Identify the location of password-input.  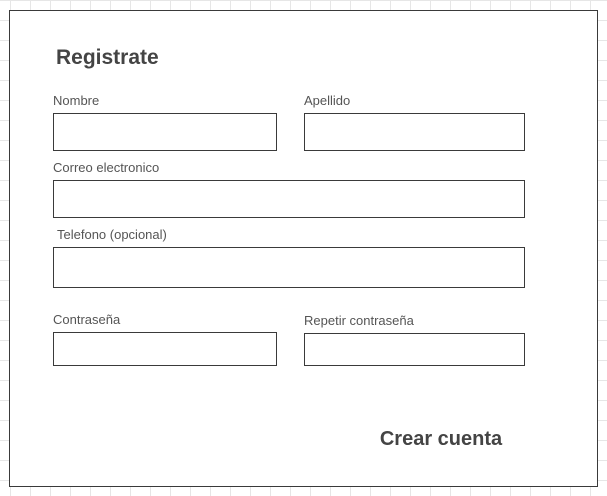
(165, 349).